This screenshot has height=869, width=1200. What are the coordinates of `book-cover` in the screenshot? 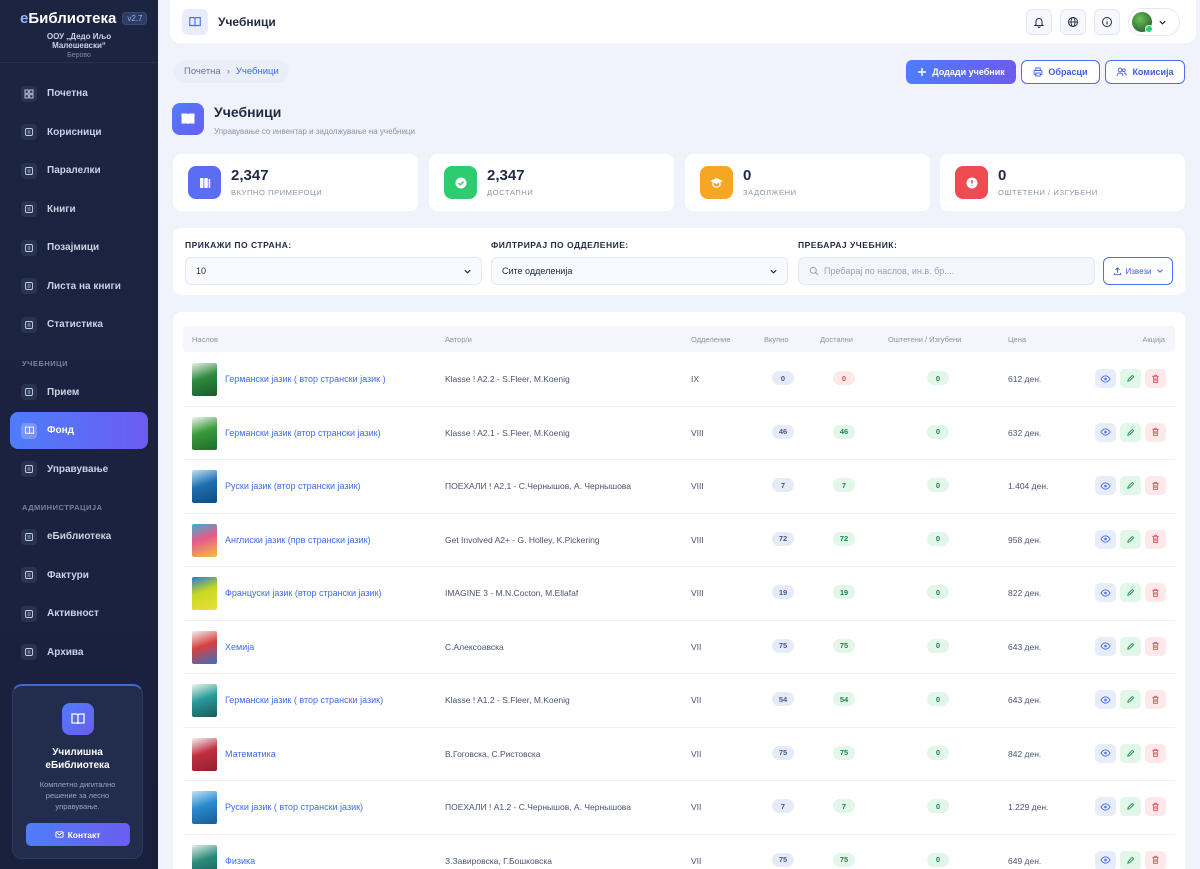 It's located at (204, 700).